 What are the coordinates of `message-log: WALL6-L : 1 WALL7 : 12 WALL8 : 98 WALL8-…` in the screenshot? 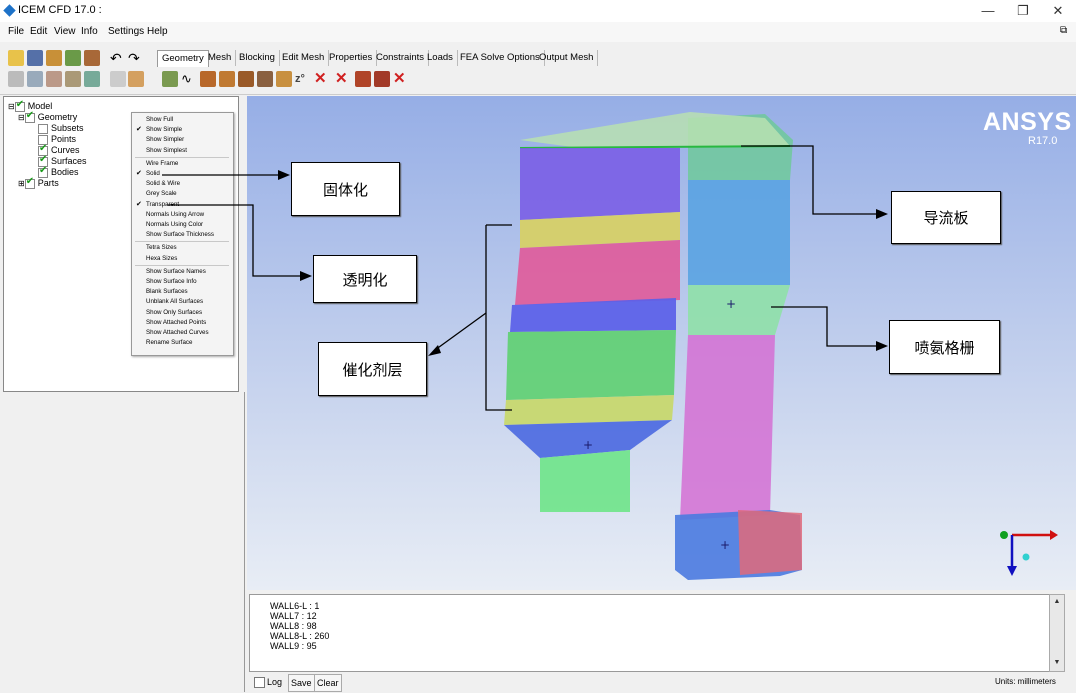 It's located at (650, 633).